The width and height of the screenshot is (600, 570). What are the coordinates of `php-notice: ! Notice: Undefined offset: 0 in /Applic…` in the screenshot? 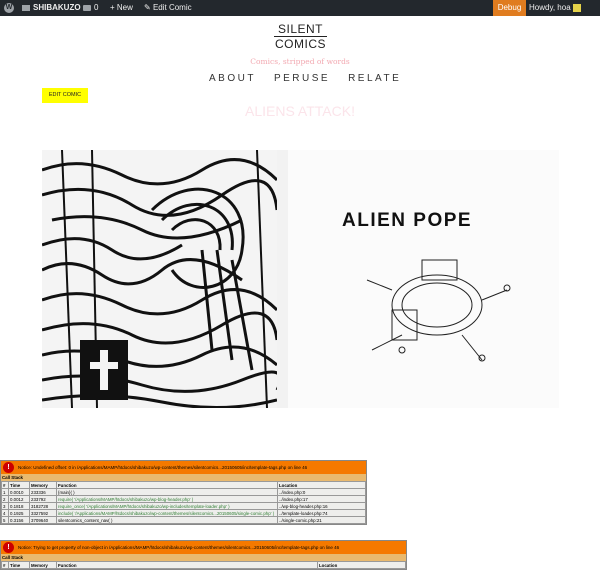 It's located at (183, 492).